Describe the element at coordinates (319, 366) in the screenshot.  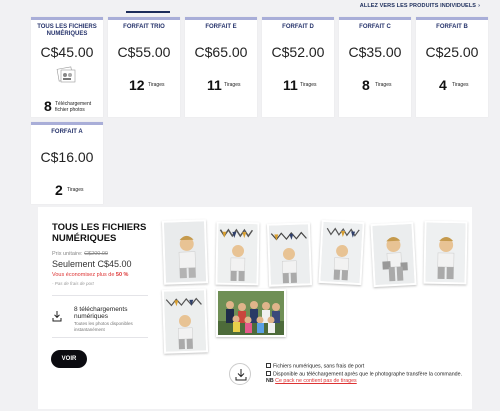
I see `note-text: Fichiers numériques, sans frais de port` at that location.